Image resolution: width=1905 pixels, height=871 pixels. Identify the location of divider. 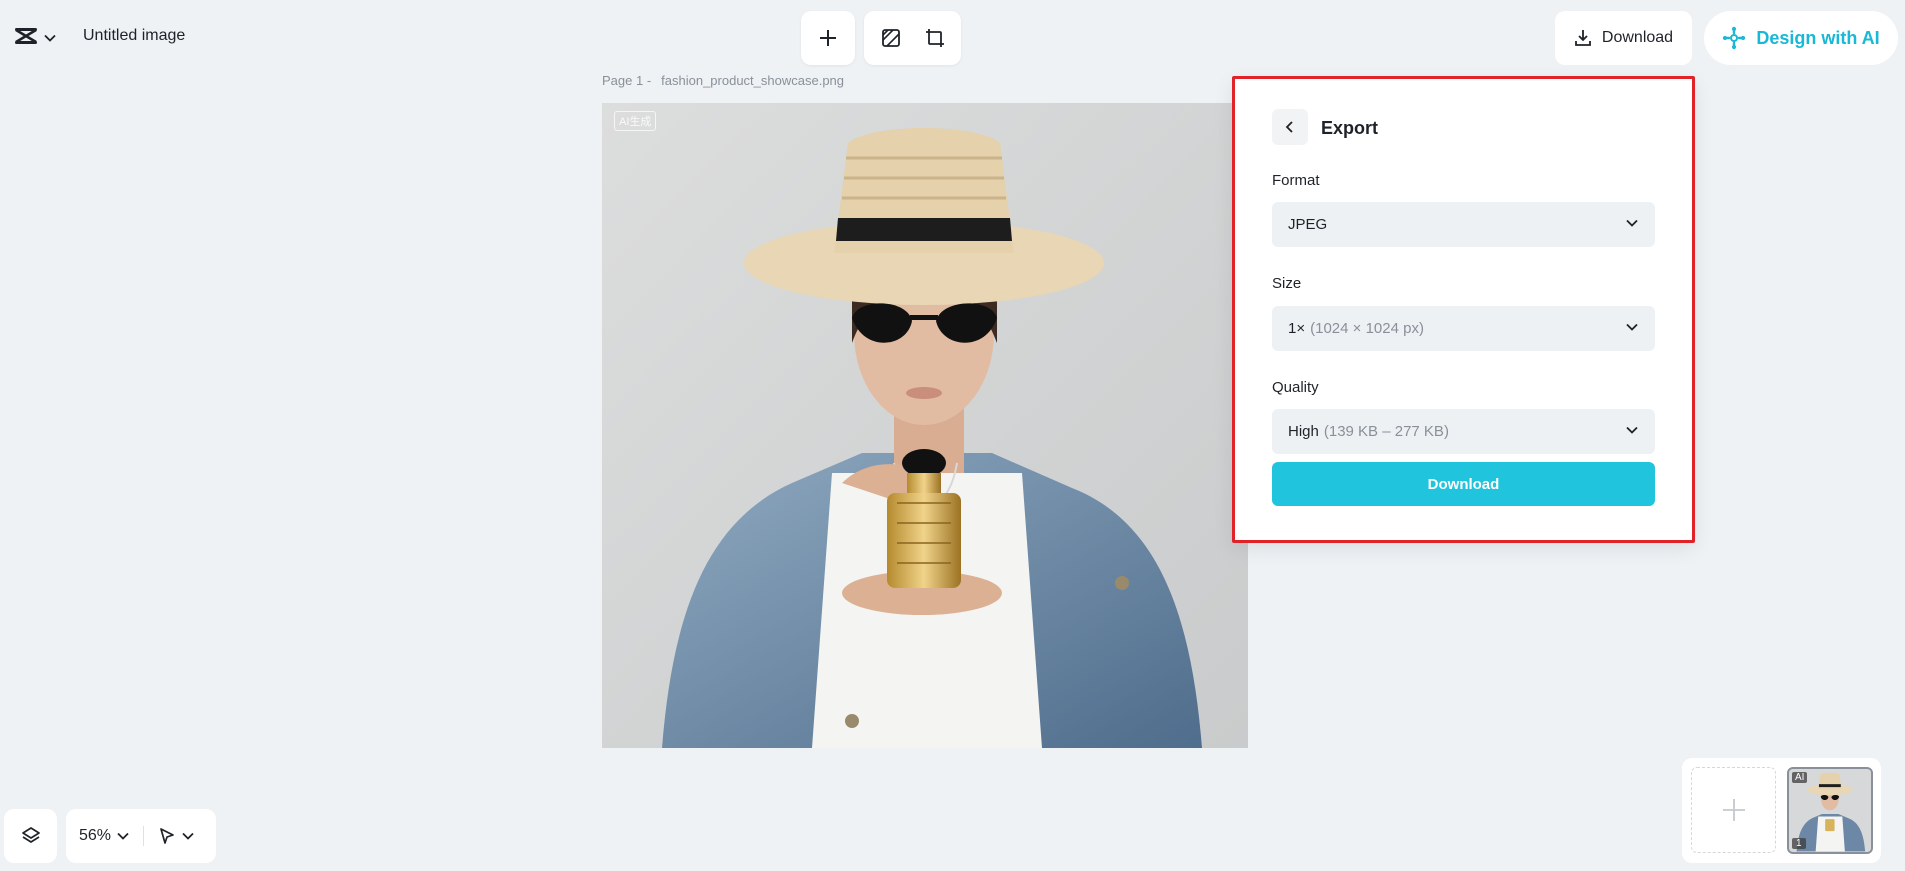
(144, 836).